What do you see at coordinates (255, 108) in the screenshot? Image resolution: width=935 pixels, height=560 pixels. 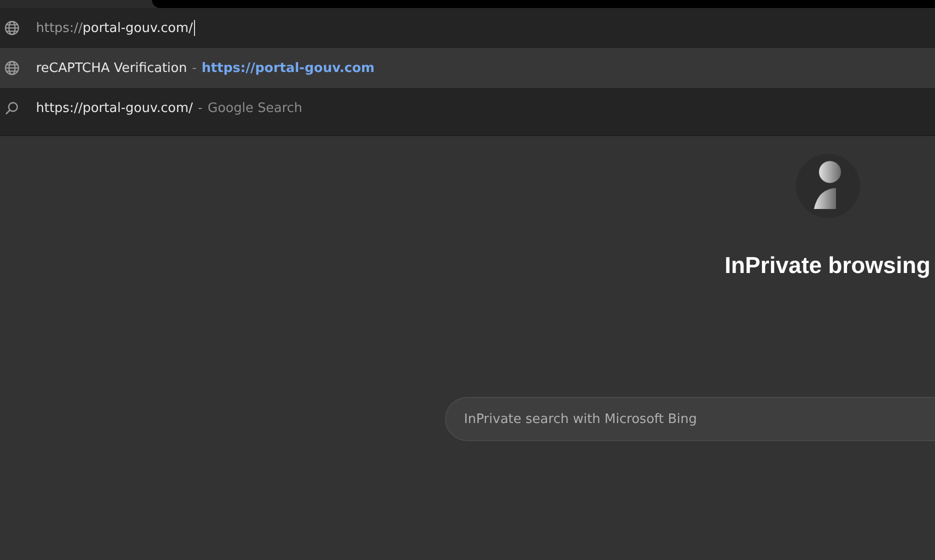 I see `suggestion-source: Google Search` at bounding box center [255, 108].